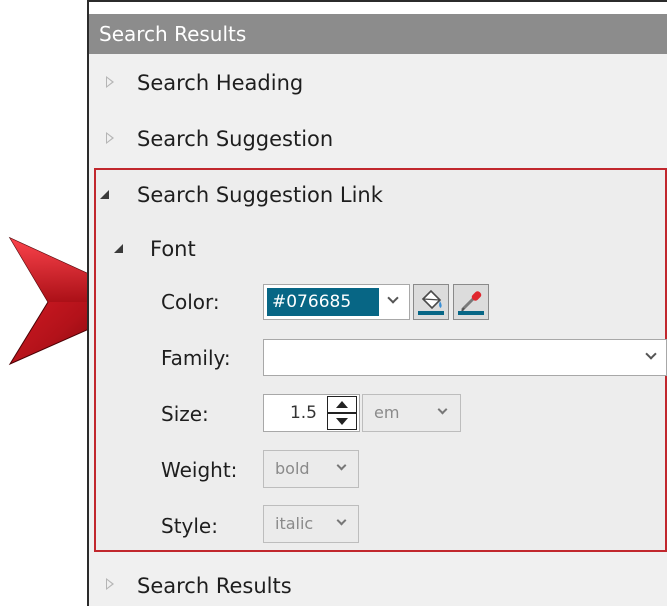 The width and height of the screenshot is (667, 606). I want to click on weight-value: bold, so click(292, 468).